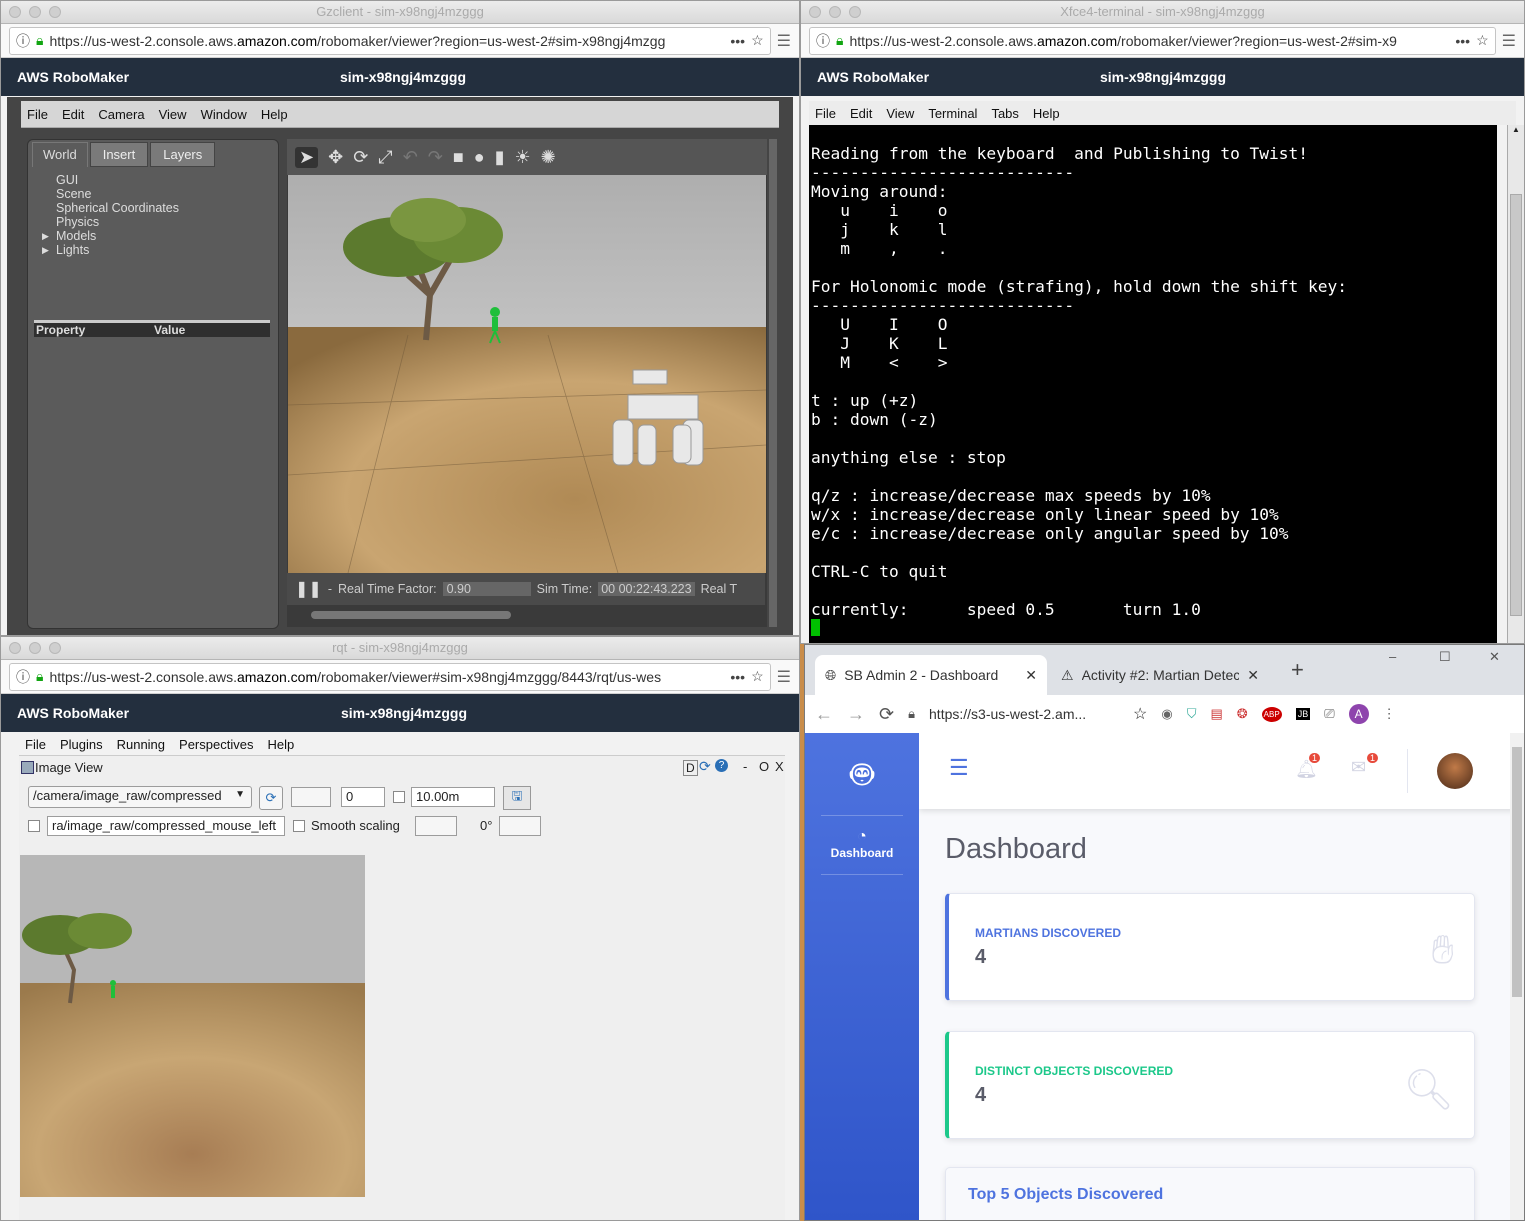  Describe the element at coordinates (1494, 657) in the screenshot. I see `close-window-icon: ✕` at that location.